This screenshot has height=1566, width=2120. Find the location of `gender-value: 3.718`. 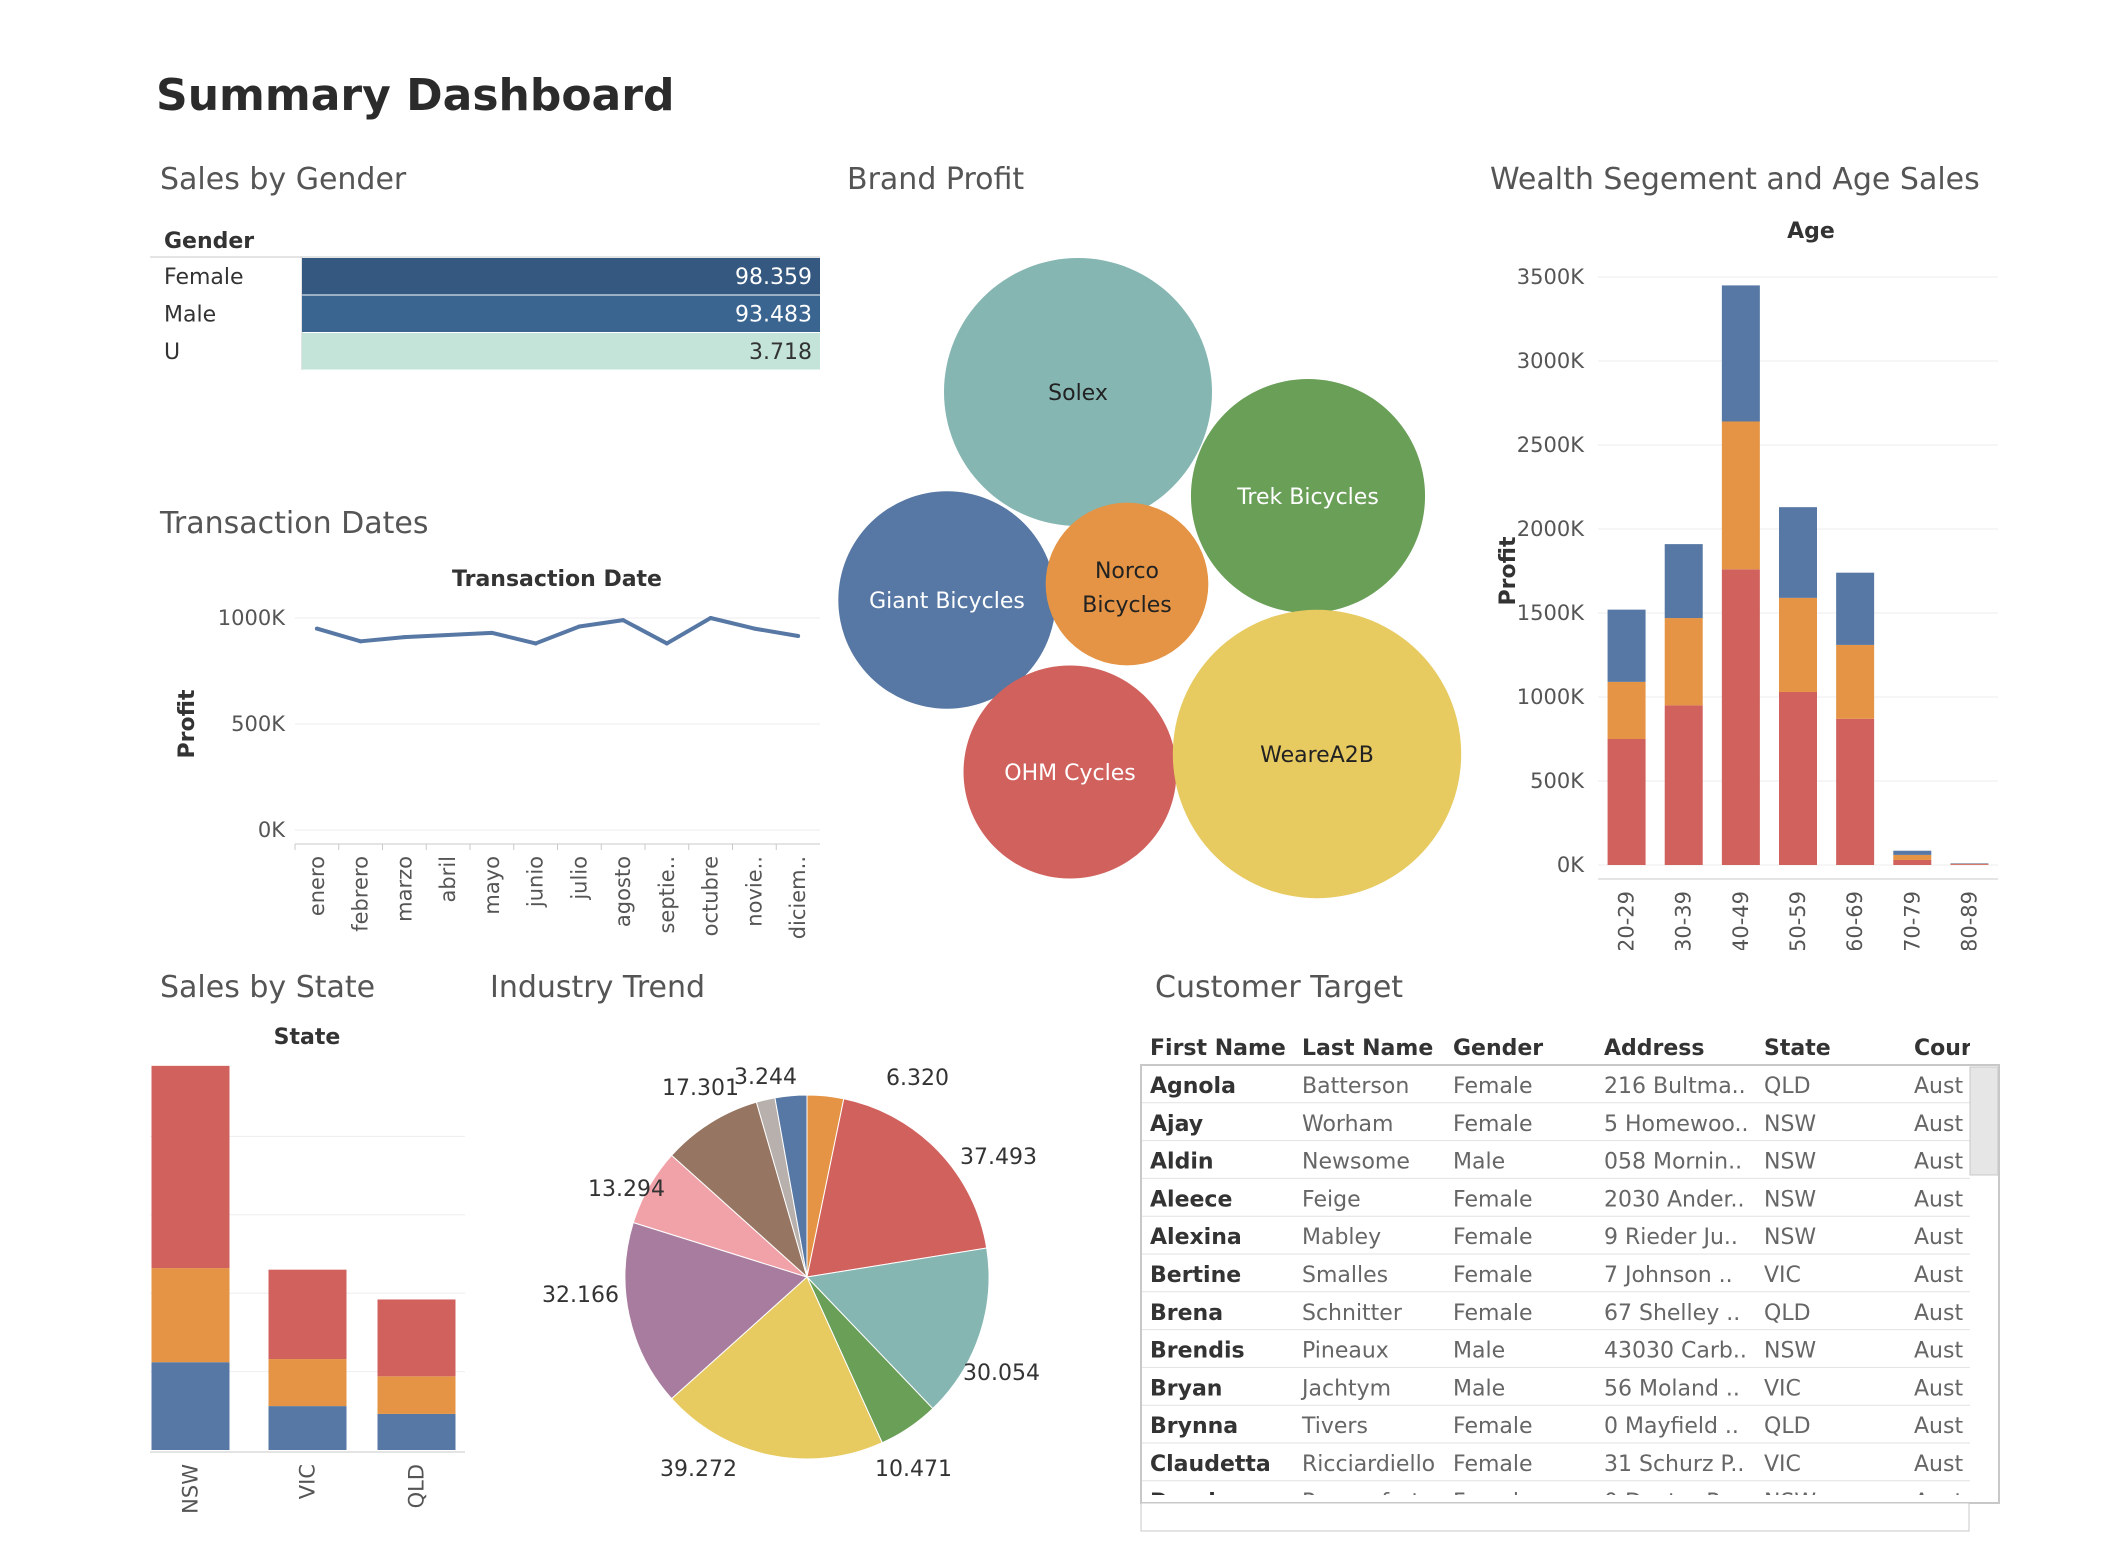

gender-value: 3.718 is located at coordinates (780, 352).